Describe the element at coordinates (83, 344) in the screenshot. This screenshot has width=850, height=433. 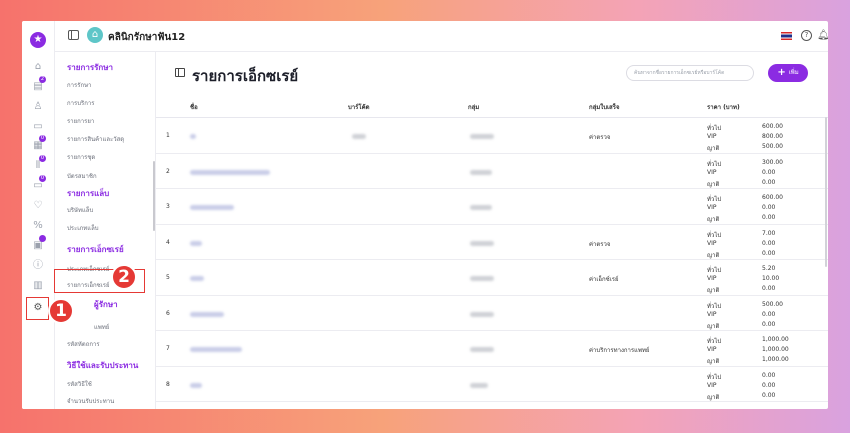
I see `menu-item: รหัสหัตถการ` at that location.